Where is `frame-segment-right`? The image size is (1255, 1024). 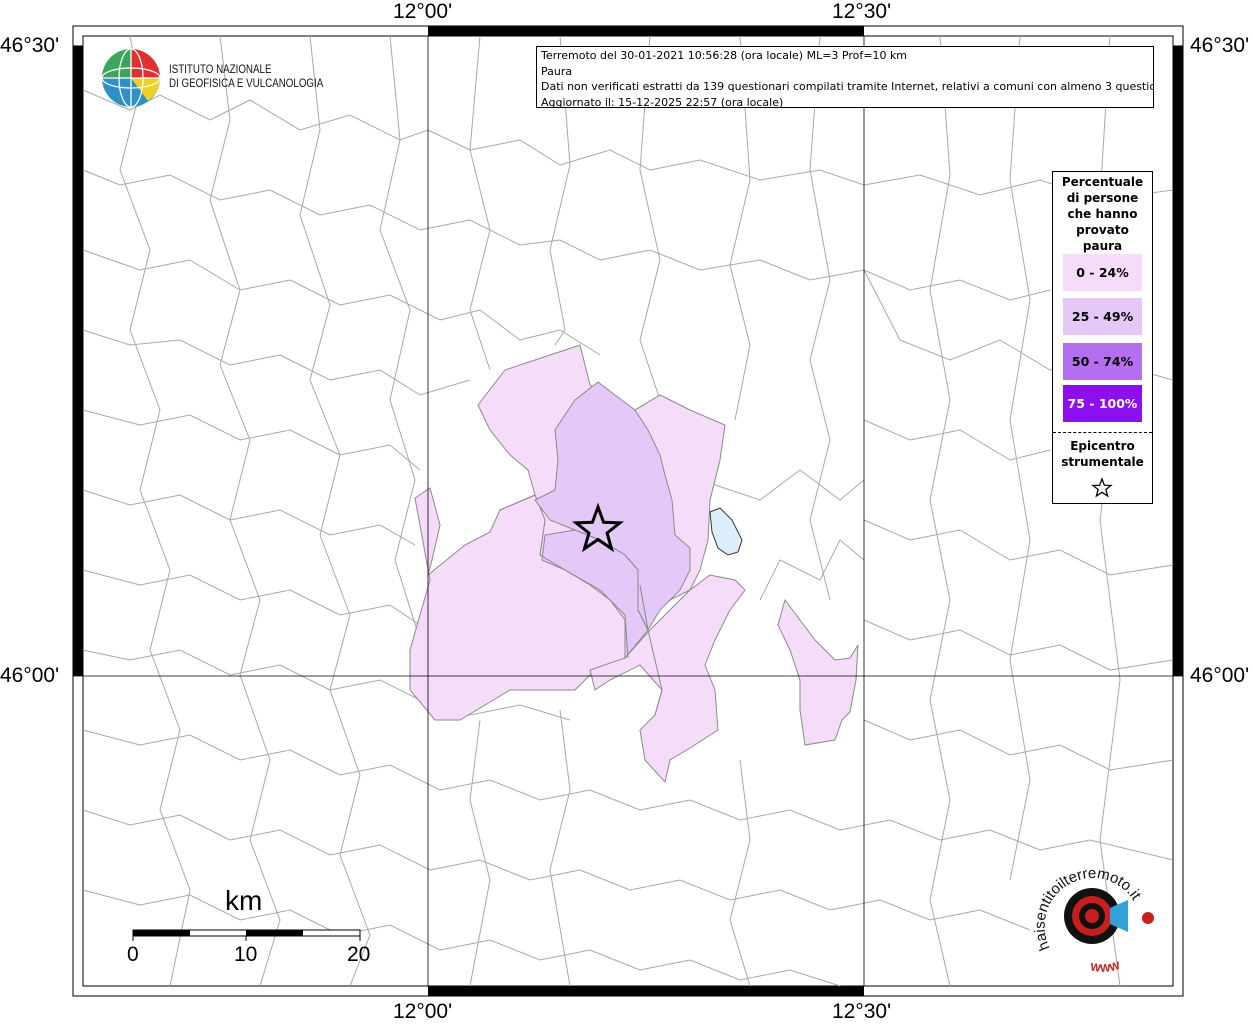 frame-segment-right is located at coordinates (1178, 361).